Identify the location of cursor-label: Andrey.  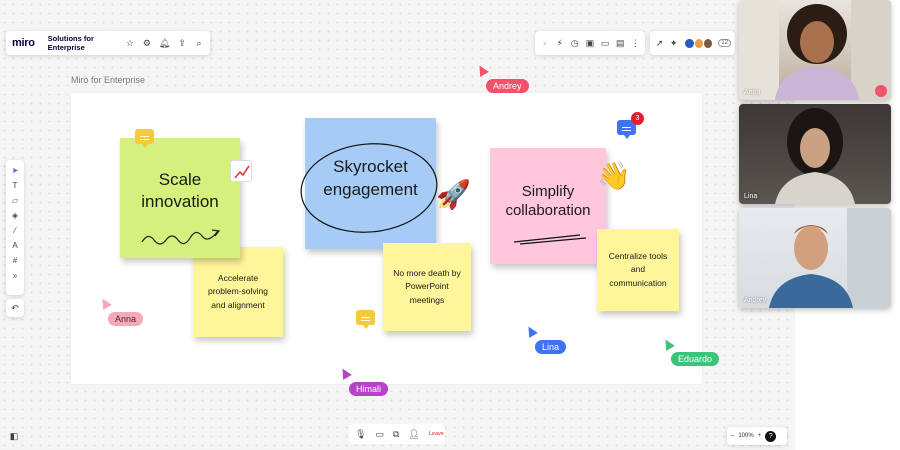
(507, 86).